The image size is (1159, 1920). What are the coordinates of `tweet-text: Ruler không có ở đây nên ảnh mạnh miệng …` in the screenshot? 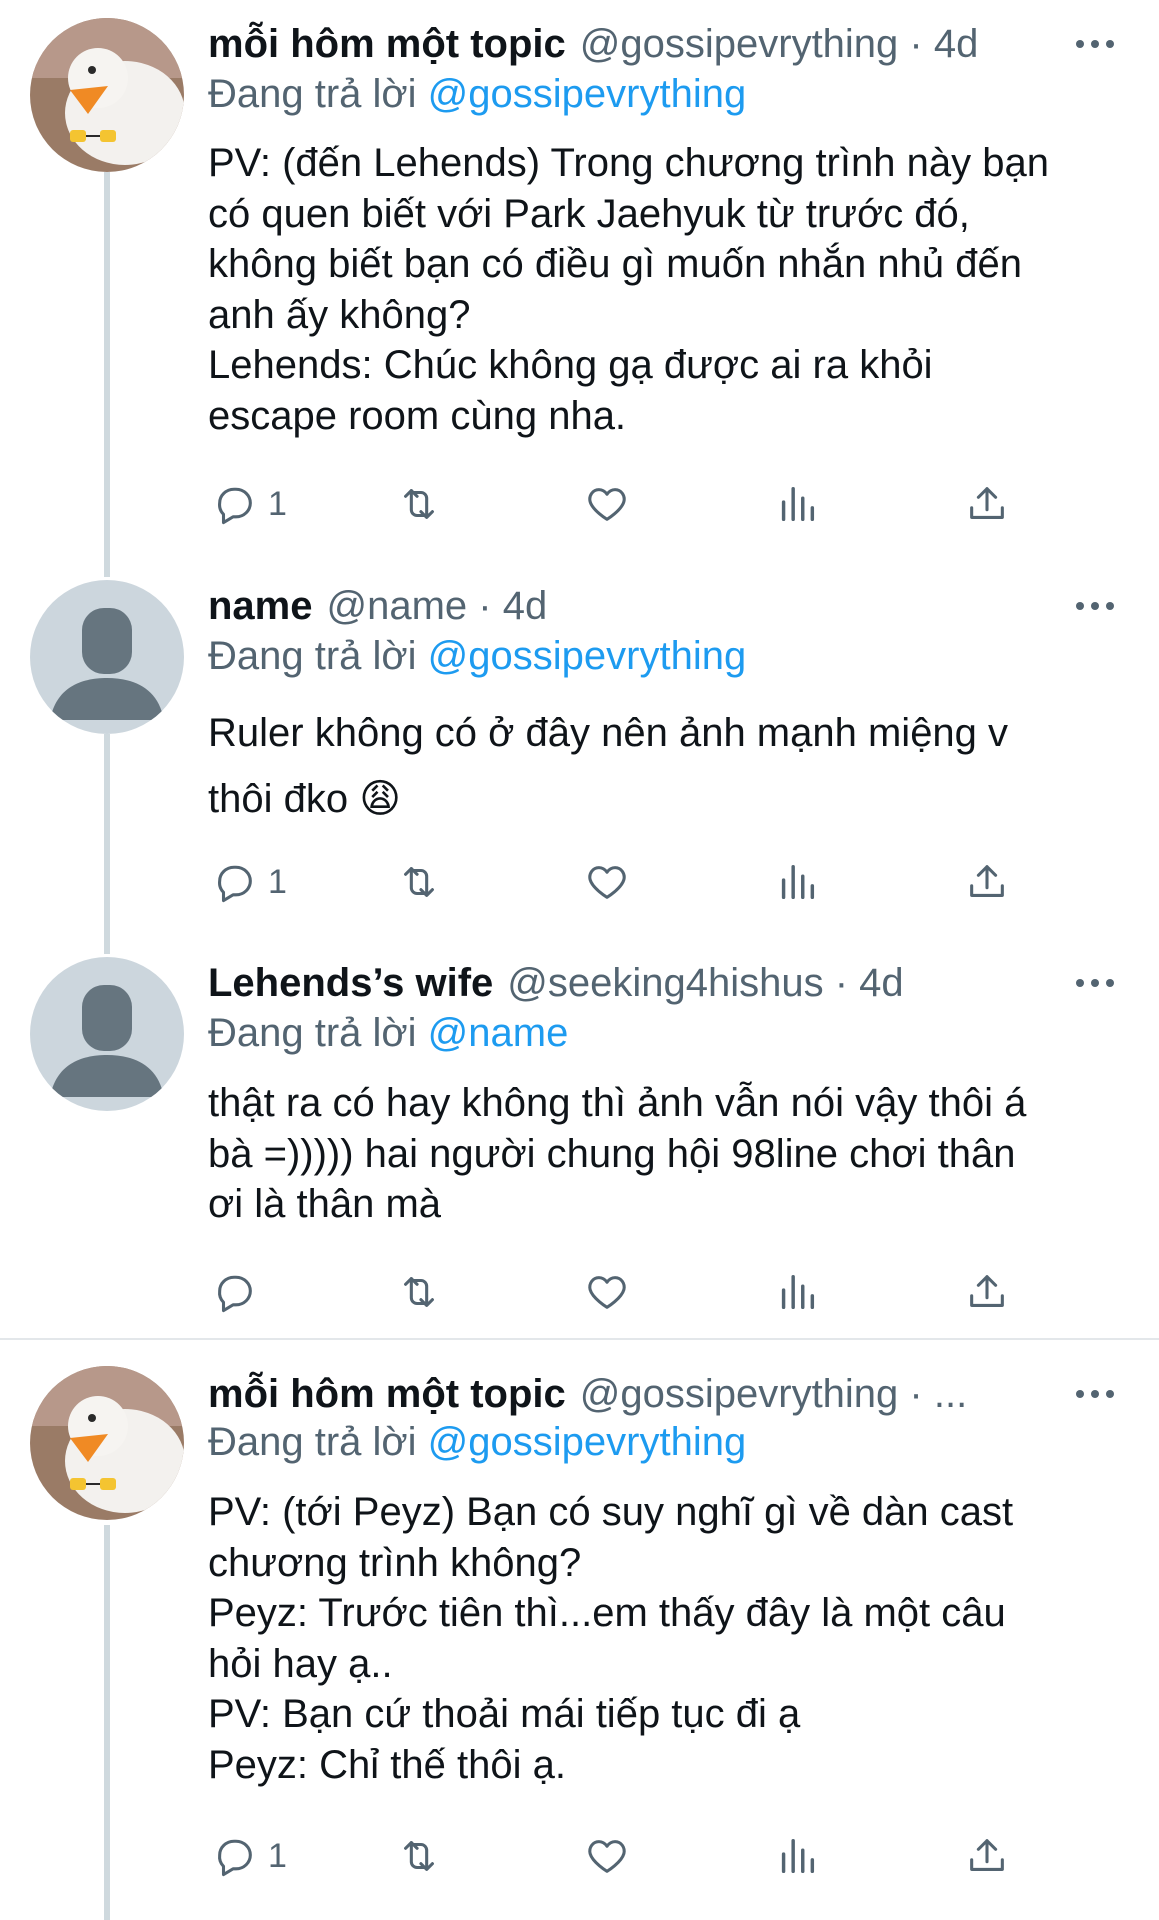 It's located at (608, 766).